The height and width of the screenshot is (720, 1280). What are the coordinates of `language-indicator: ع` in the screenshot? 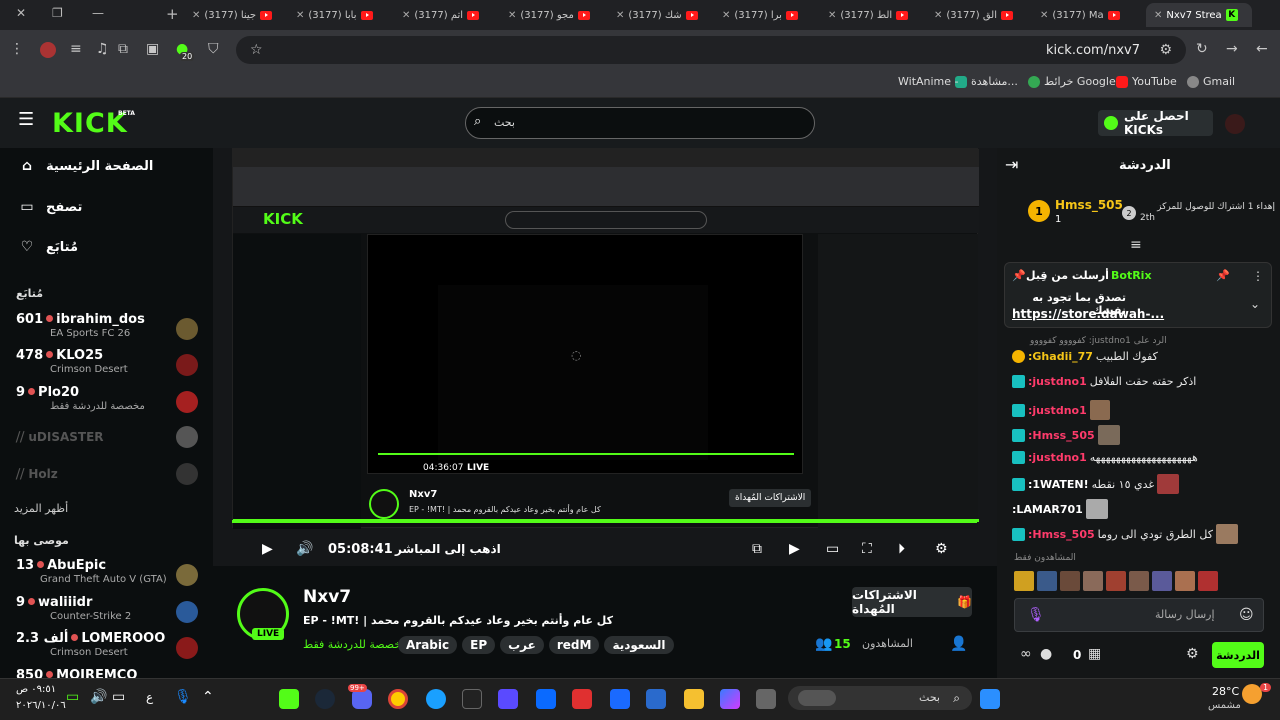 It's located at (149, 697).